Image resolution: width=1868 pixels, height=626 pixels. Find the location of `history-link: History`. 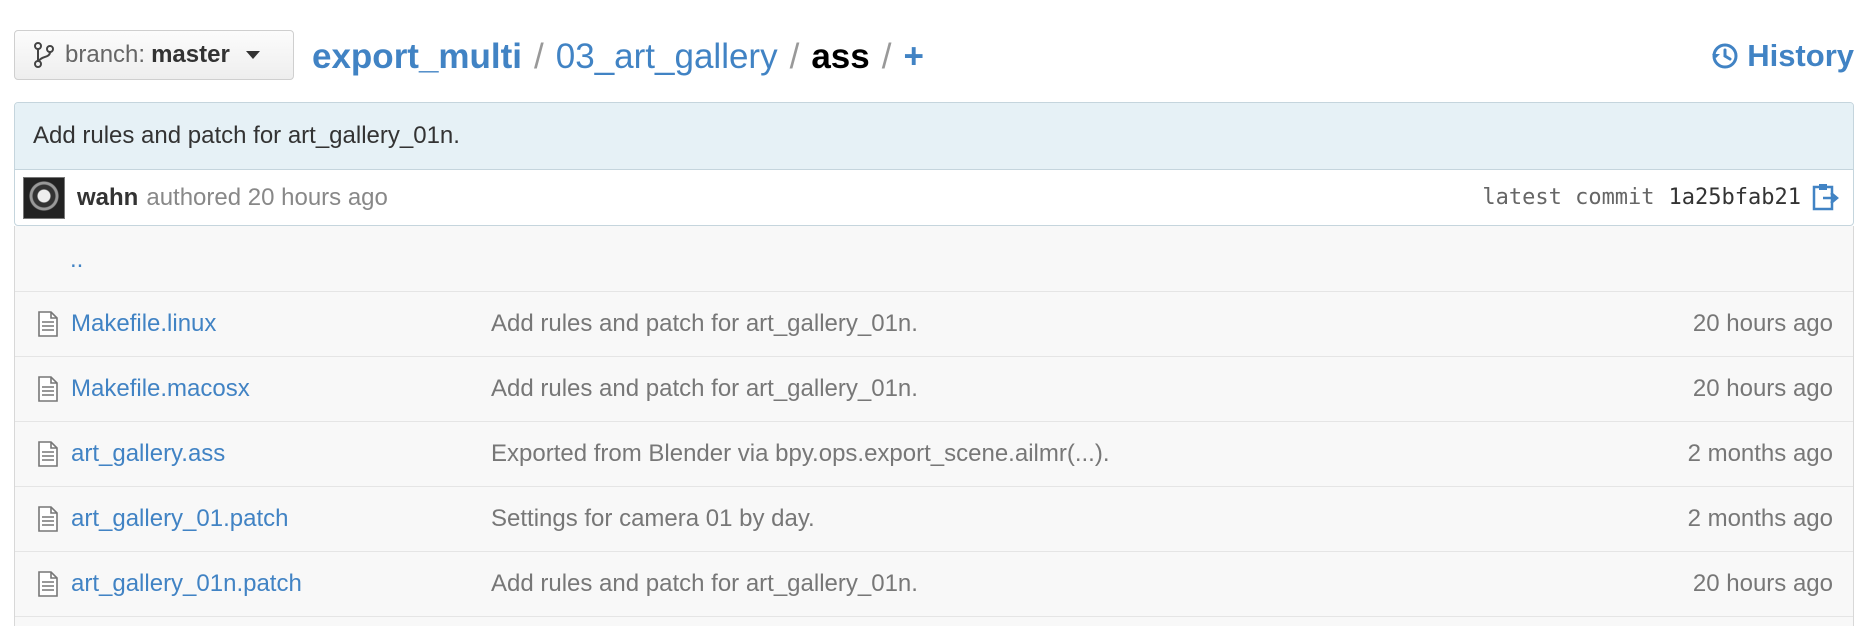

history-link: History is located at coordinates (1782, 56).